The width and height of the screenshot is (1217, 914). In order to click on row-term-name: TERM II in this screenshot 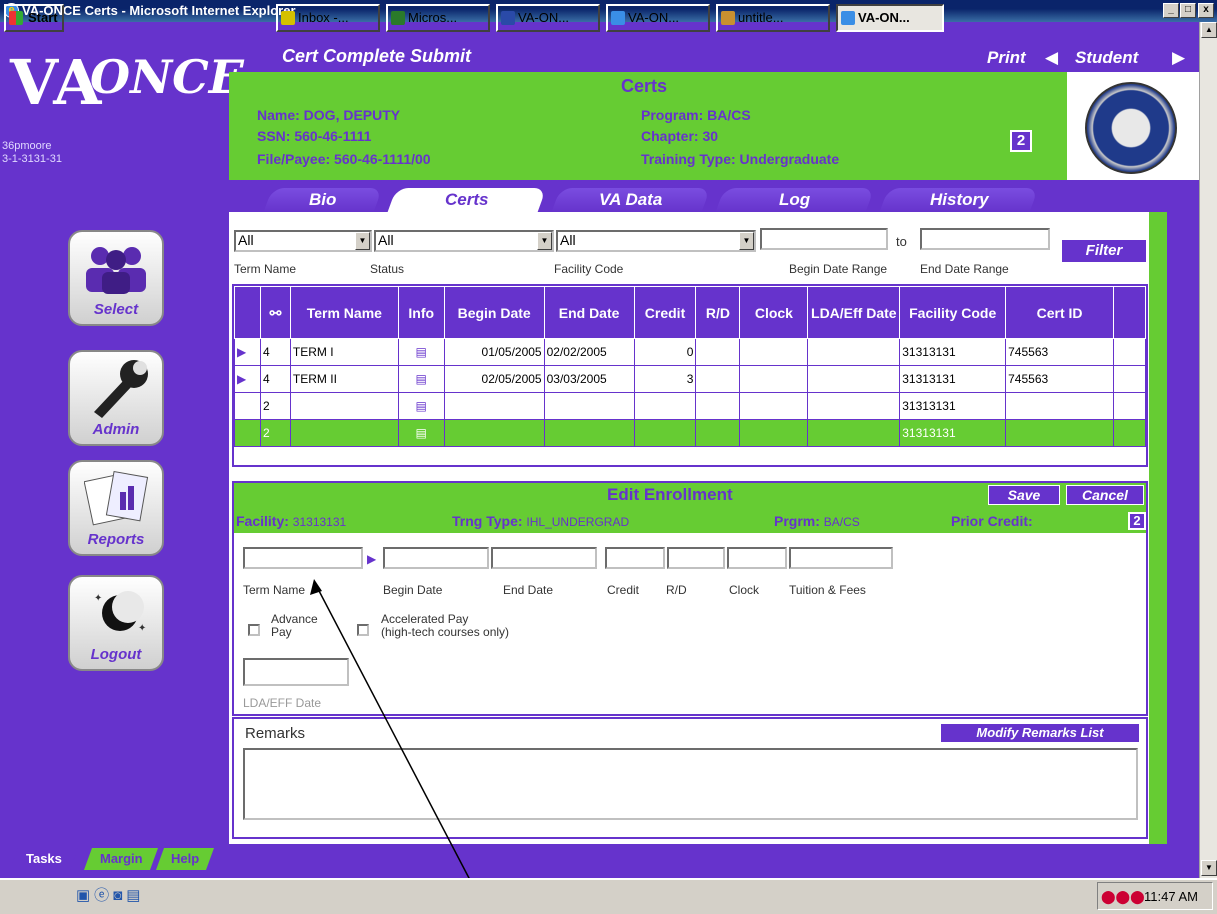, I will do `click(344, 379)`.